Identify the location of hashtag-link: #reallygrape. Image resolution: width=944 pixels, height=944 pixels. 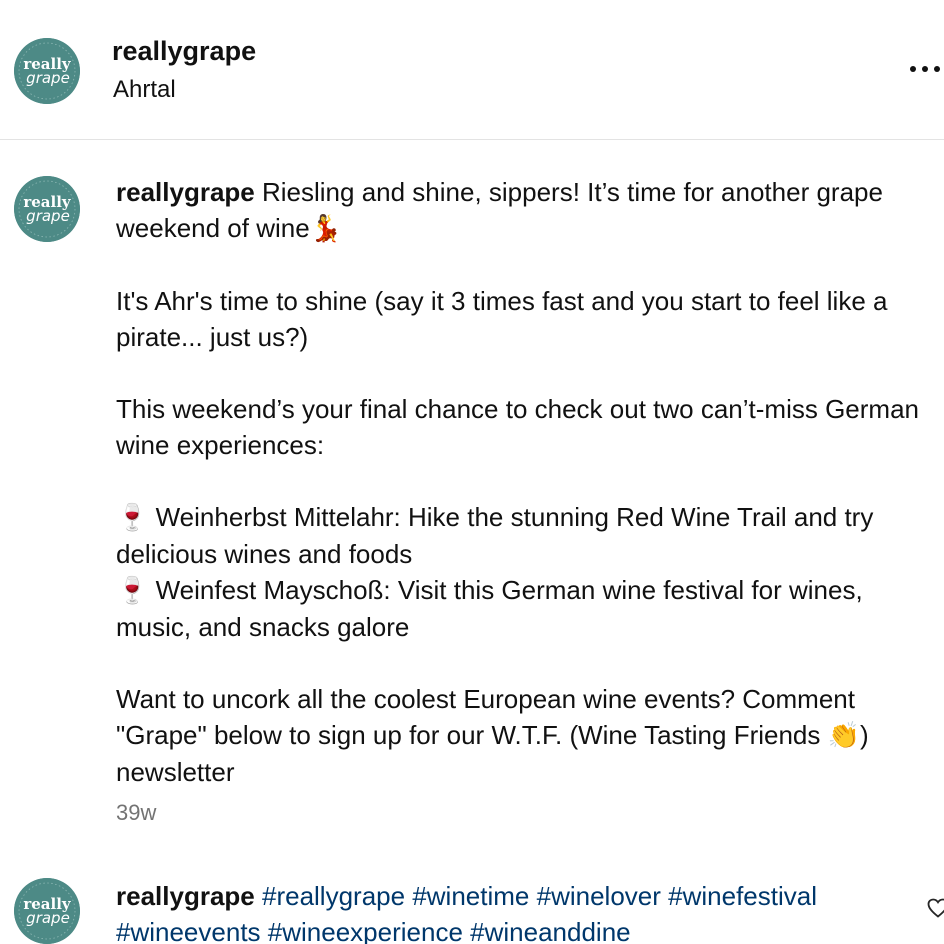
(333, 896).